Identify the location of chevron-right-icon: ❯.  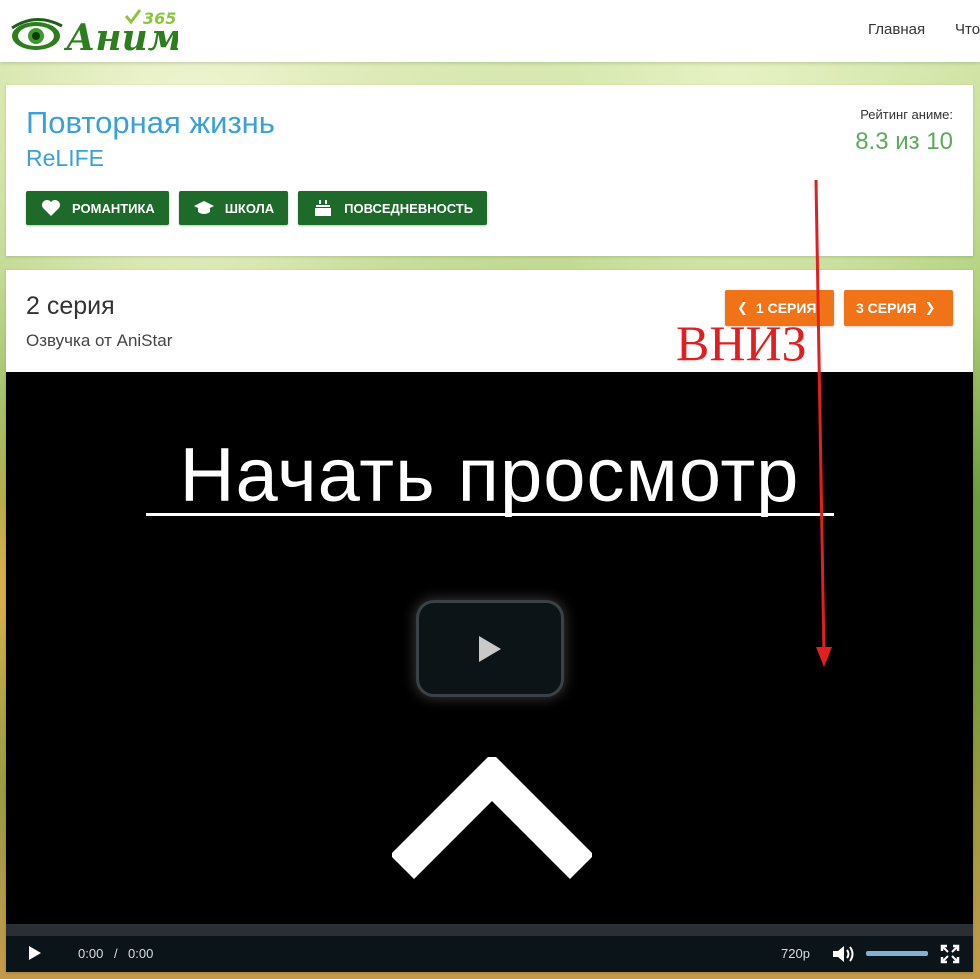
(930, 307).